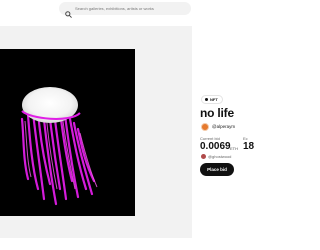 The width and height of the screenshot is (320, 250). What do you see at coordinates (219, 156) in the screenshot?
I see `bidder-name: @ghostwood` at bounding box center [219, 156].